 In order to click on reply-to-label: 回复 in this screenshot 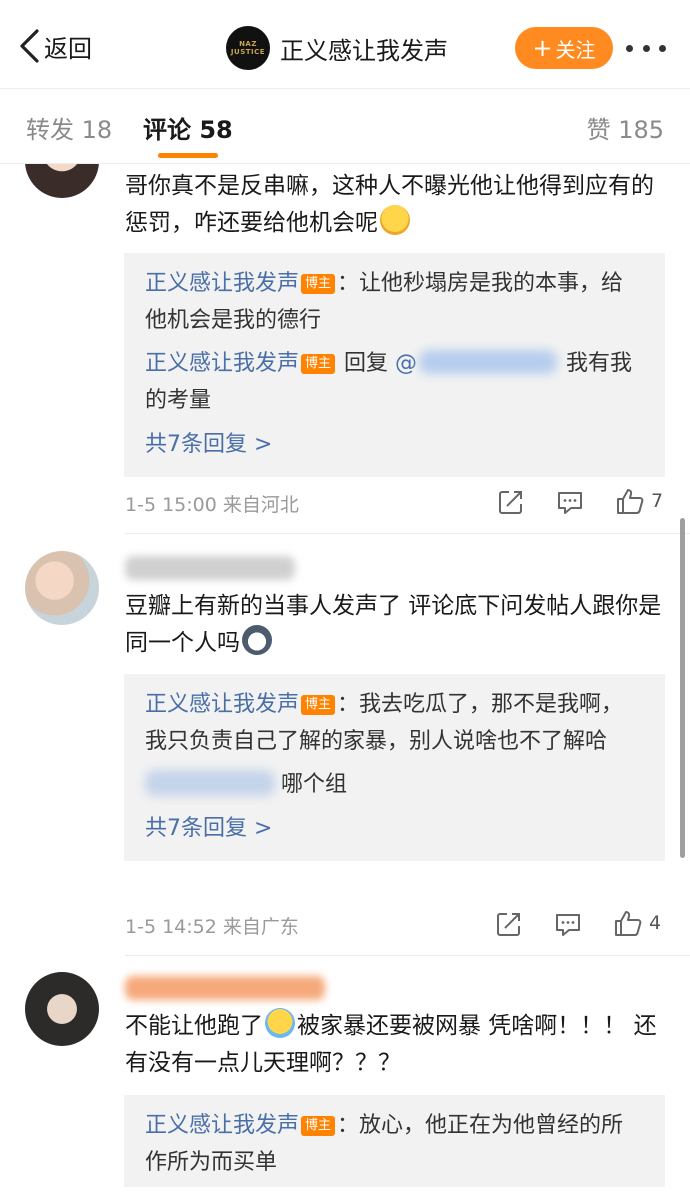, I will do `click(366, 363)`.